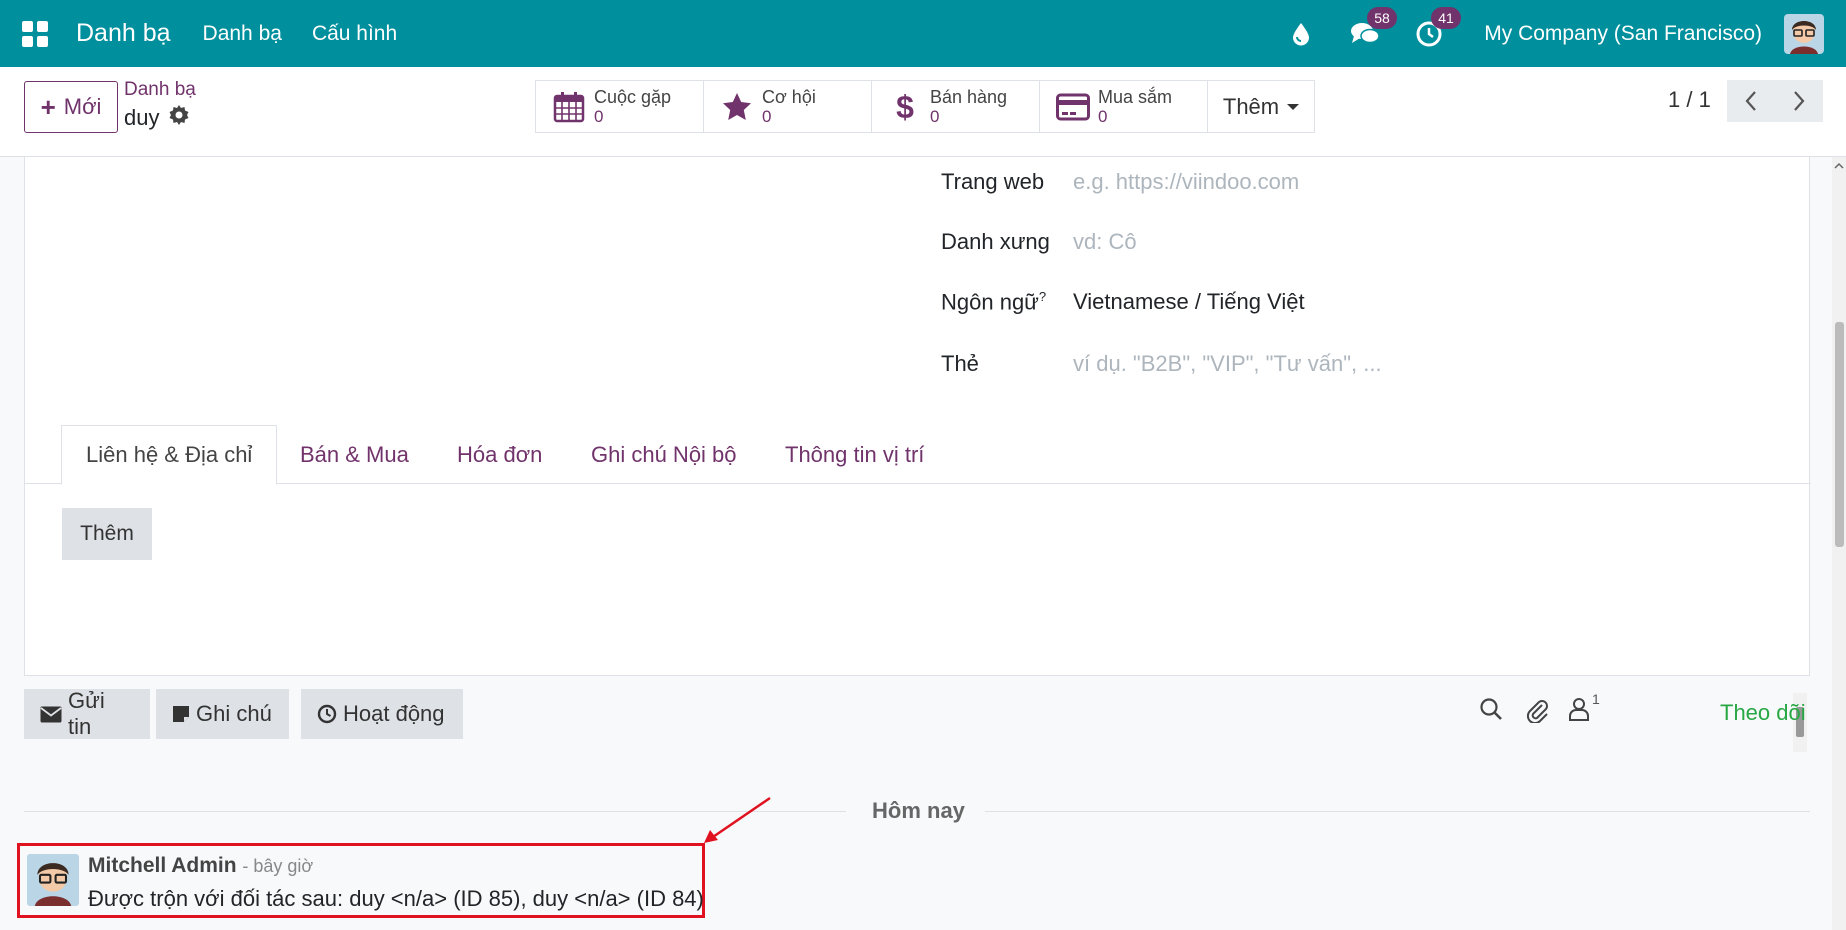 The image size is (1846, 930). I want to click on app-brand: Danh bạ, so click(123, 33).